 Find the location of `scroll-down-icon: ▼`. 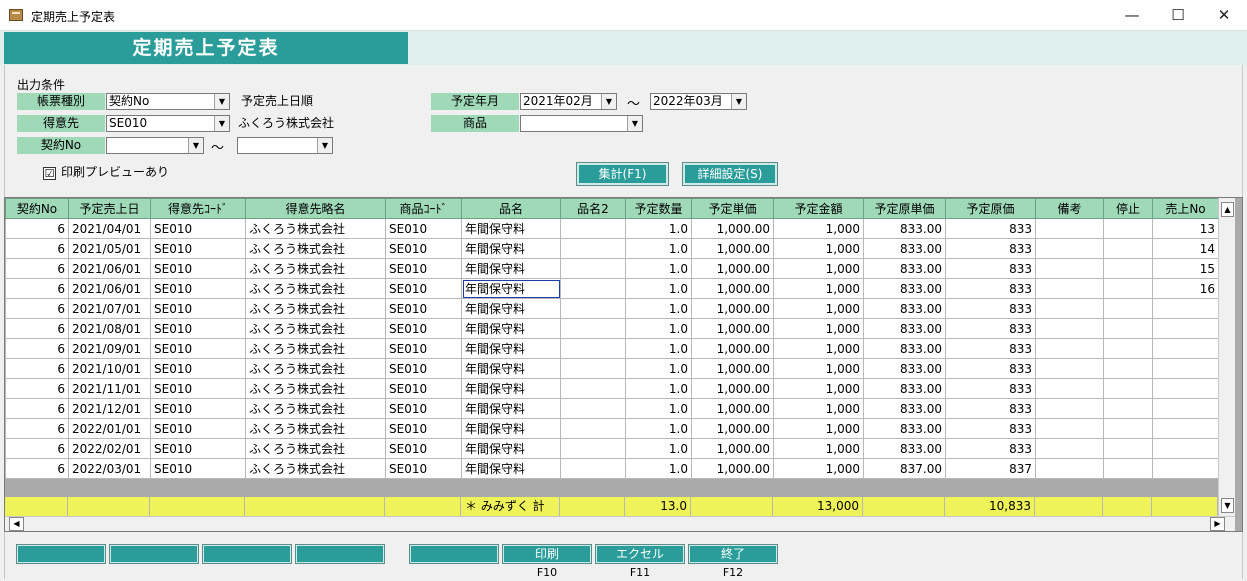

scroll-down-icon: ▼ is located at coordinates (1227, 505).